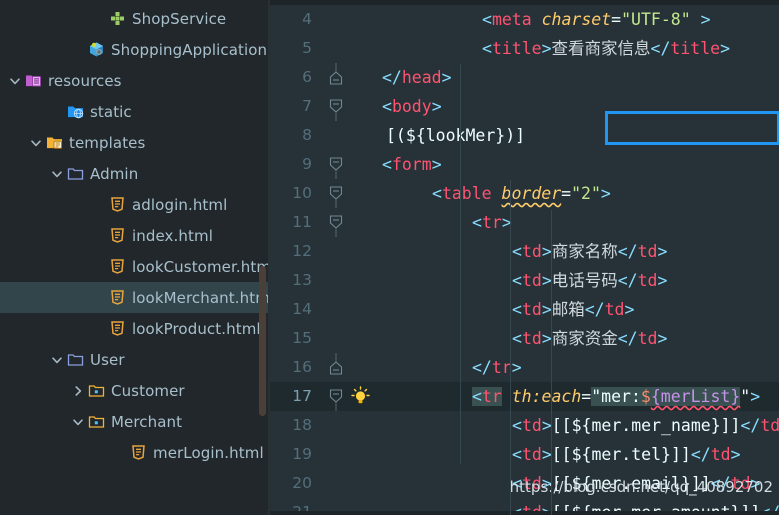  Describe the element at coordinates (307, 77) in the screenshot. I see `line-number: 6` at that location.